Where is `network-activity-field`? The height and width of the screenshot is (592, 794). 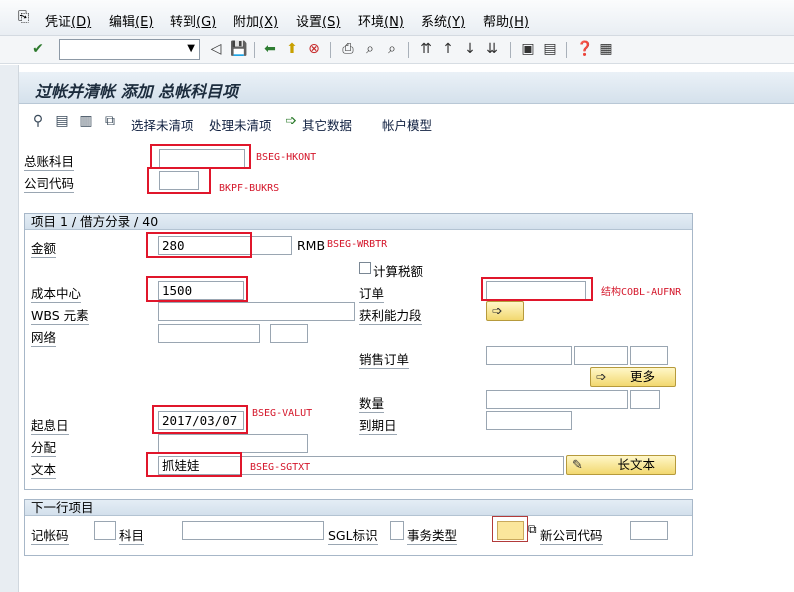 network-activity-field is located at coordinates (289, 333).